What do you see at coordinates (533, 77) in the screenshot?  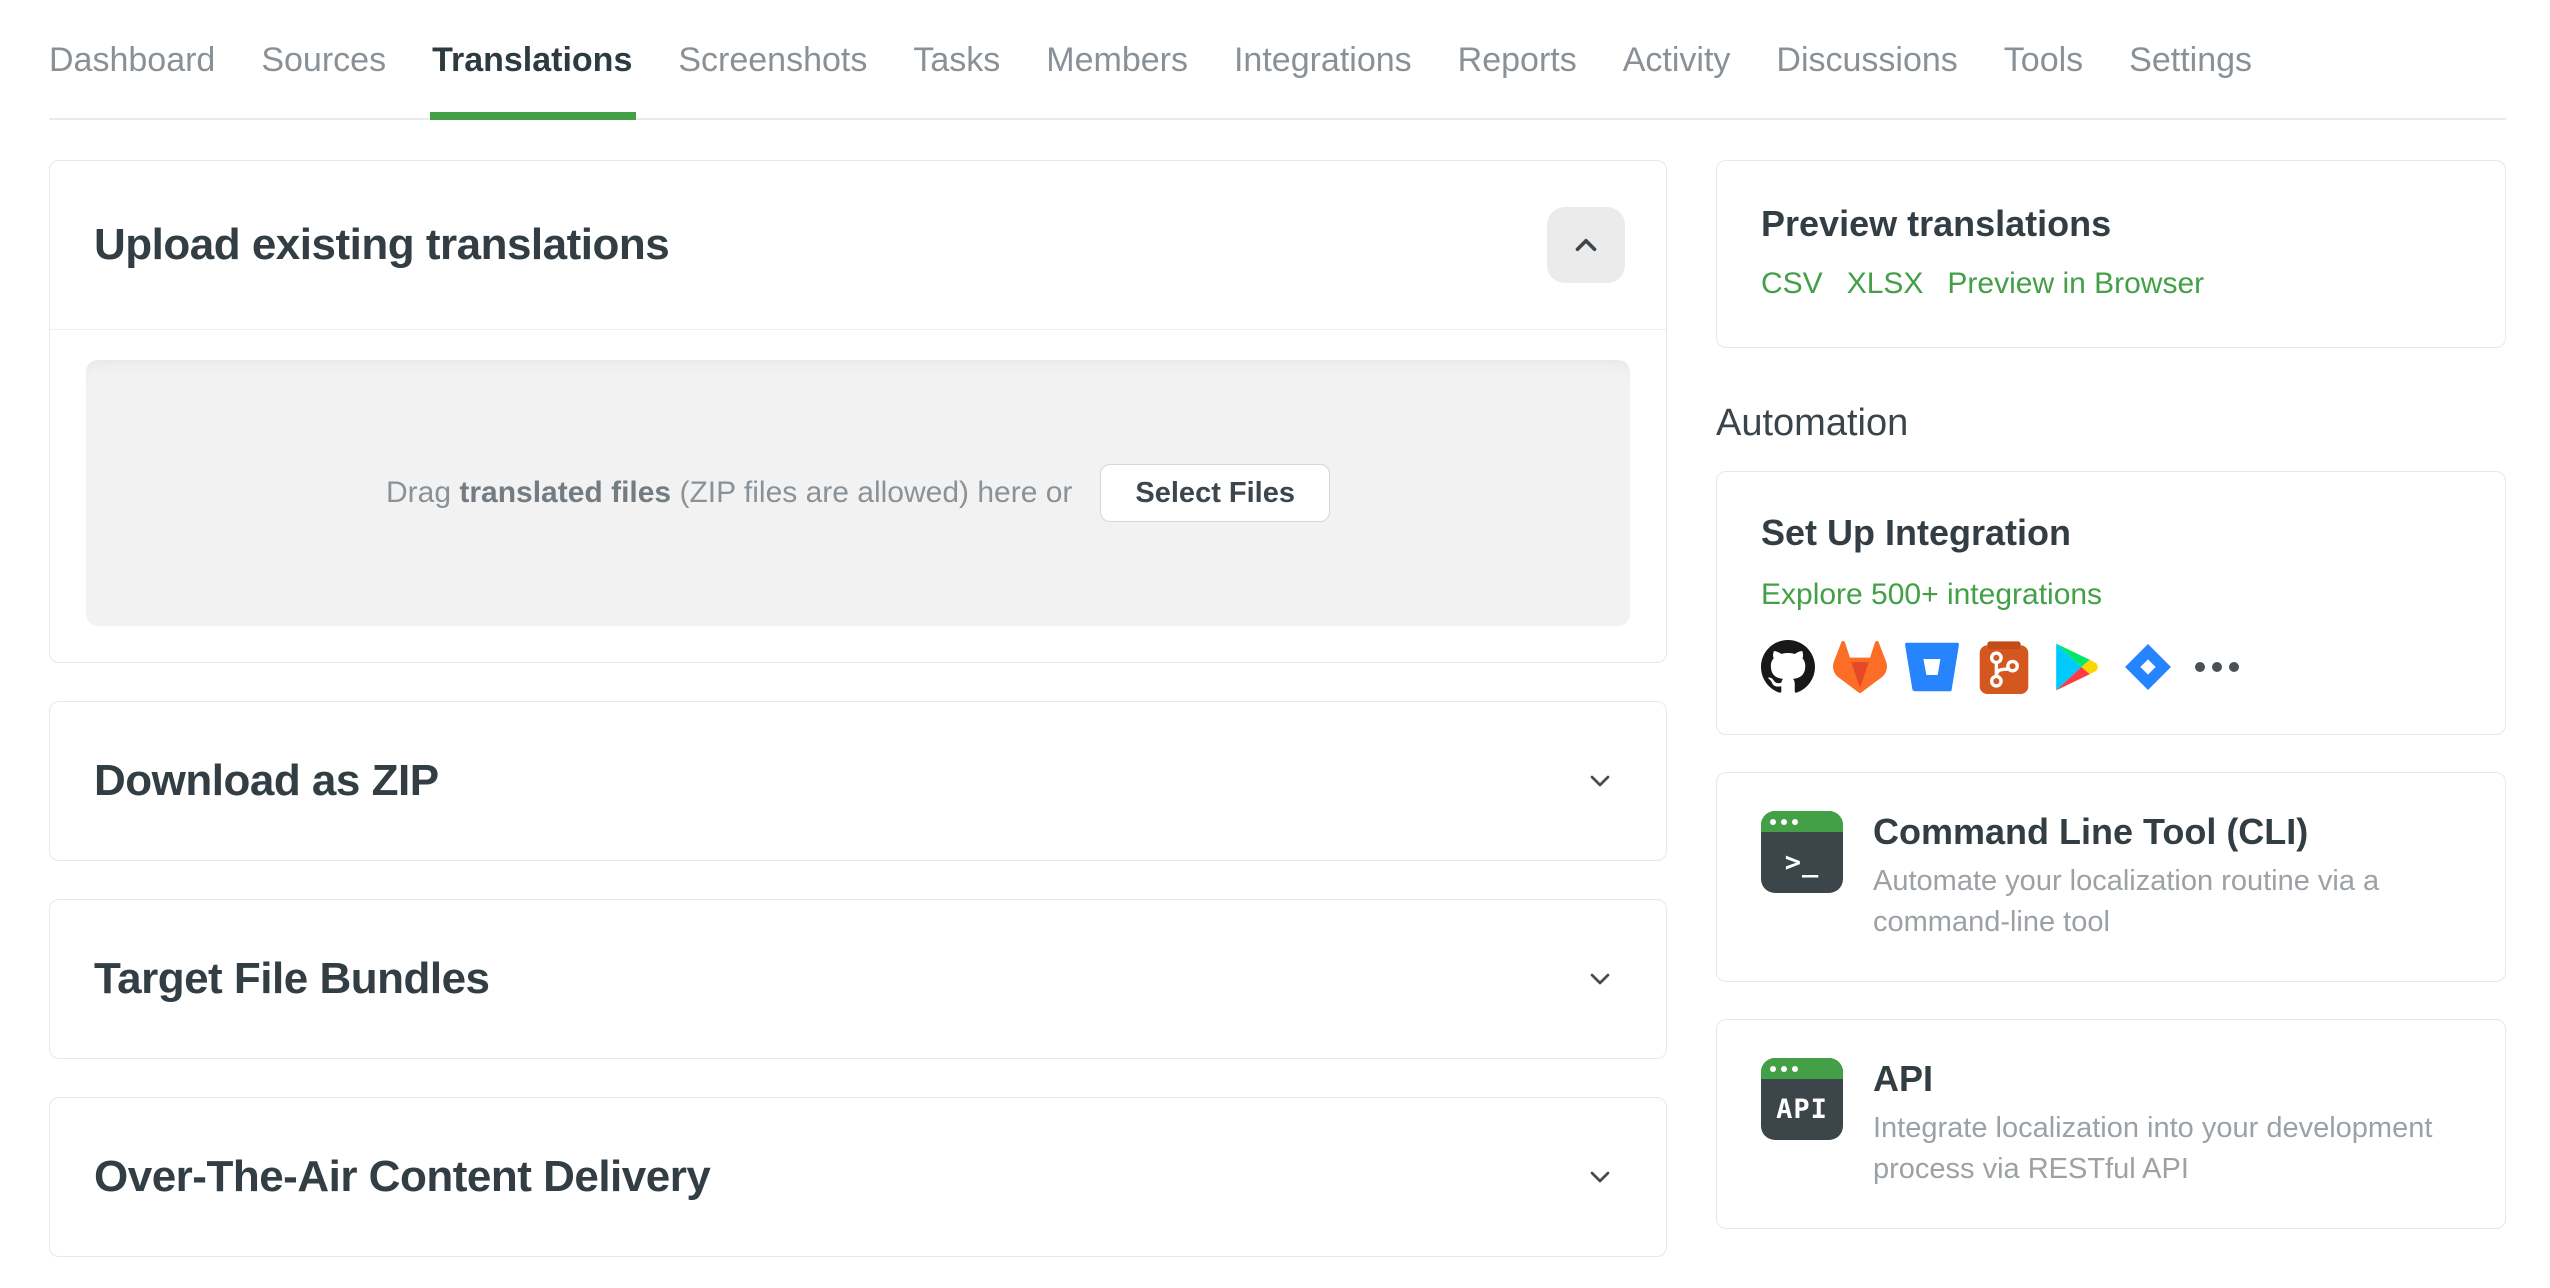 I see `tab-translations: Translations` at bounding box center [533, 77].